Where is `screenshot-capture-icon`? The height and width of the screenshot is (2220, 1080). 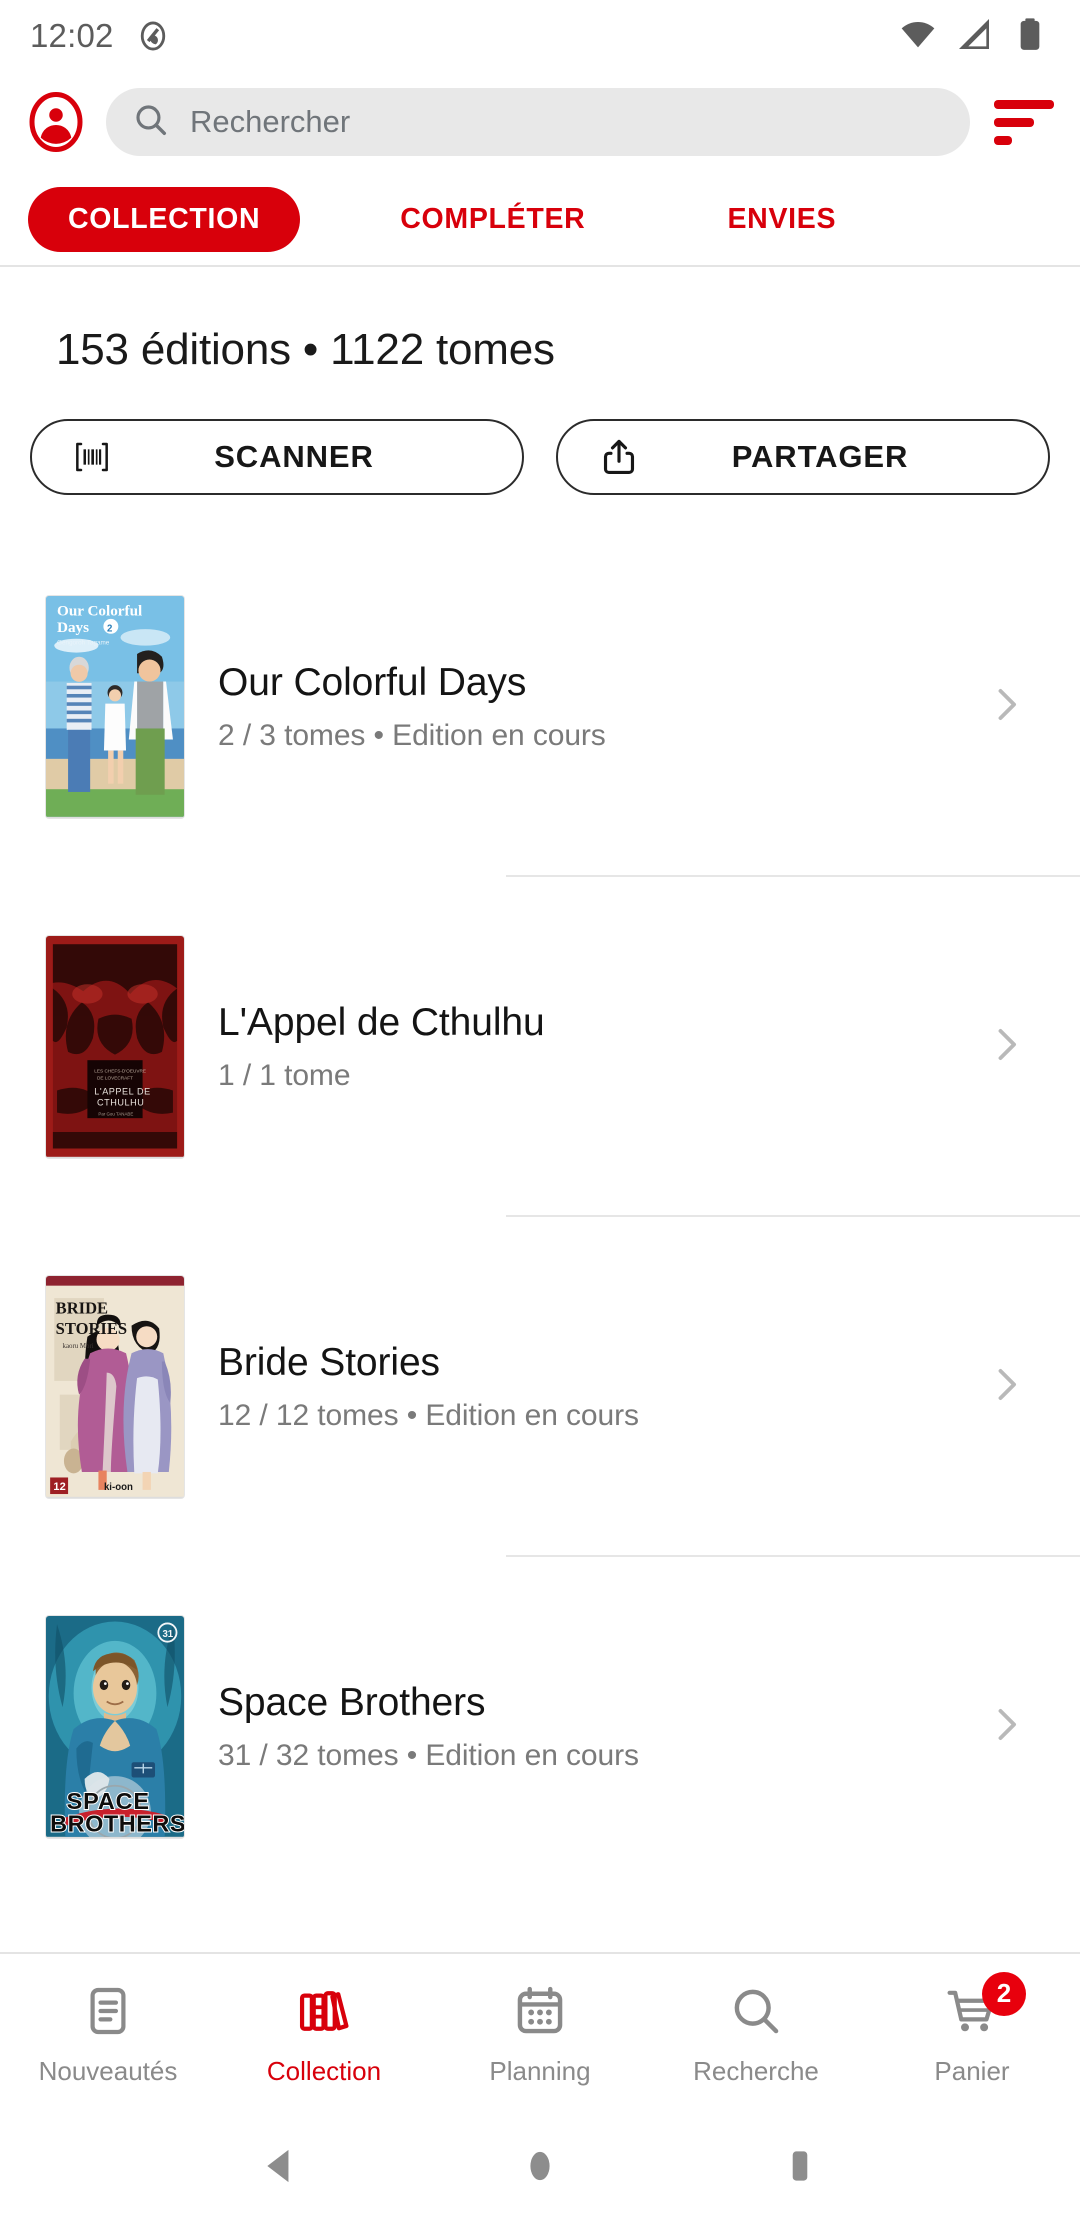 screenshot-capture-icon is located at coordinates (153, 36).